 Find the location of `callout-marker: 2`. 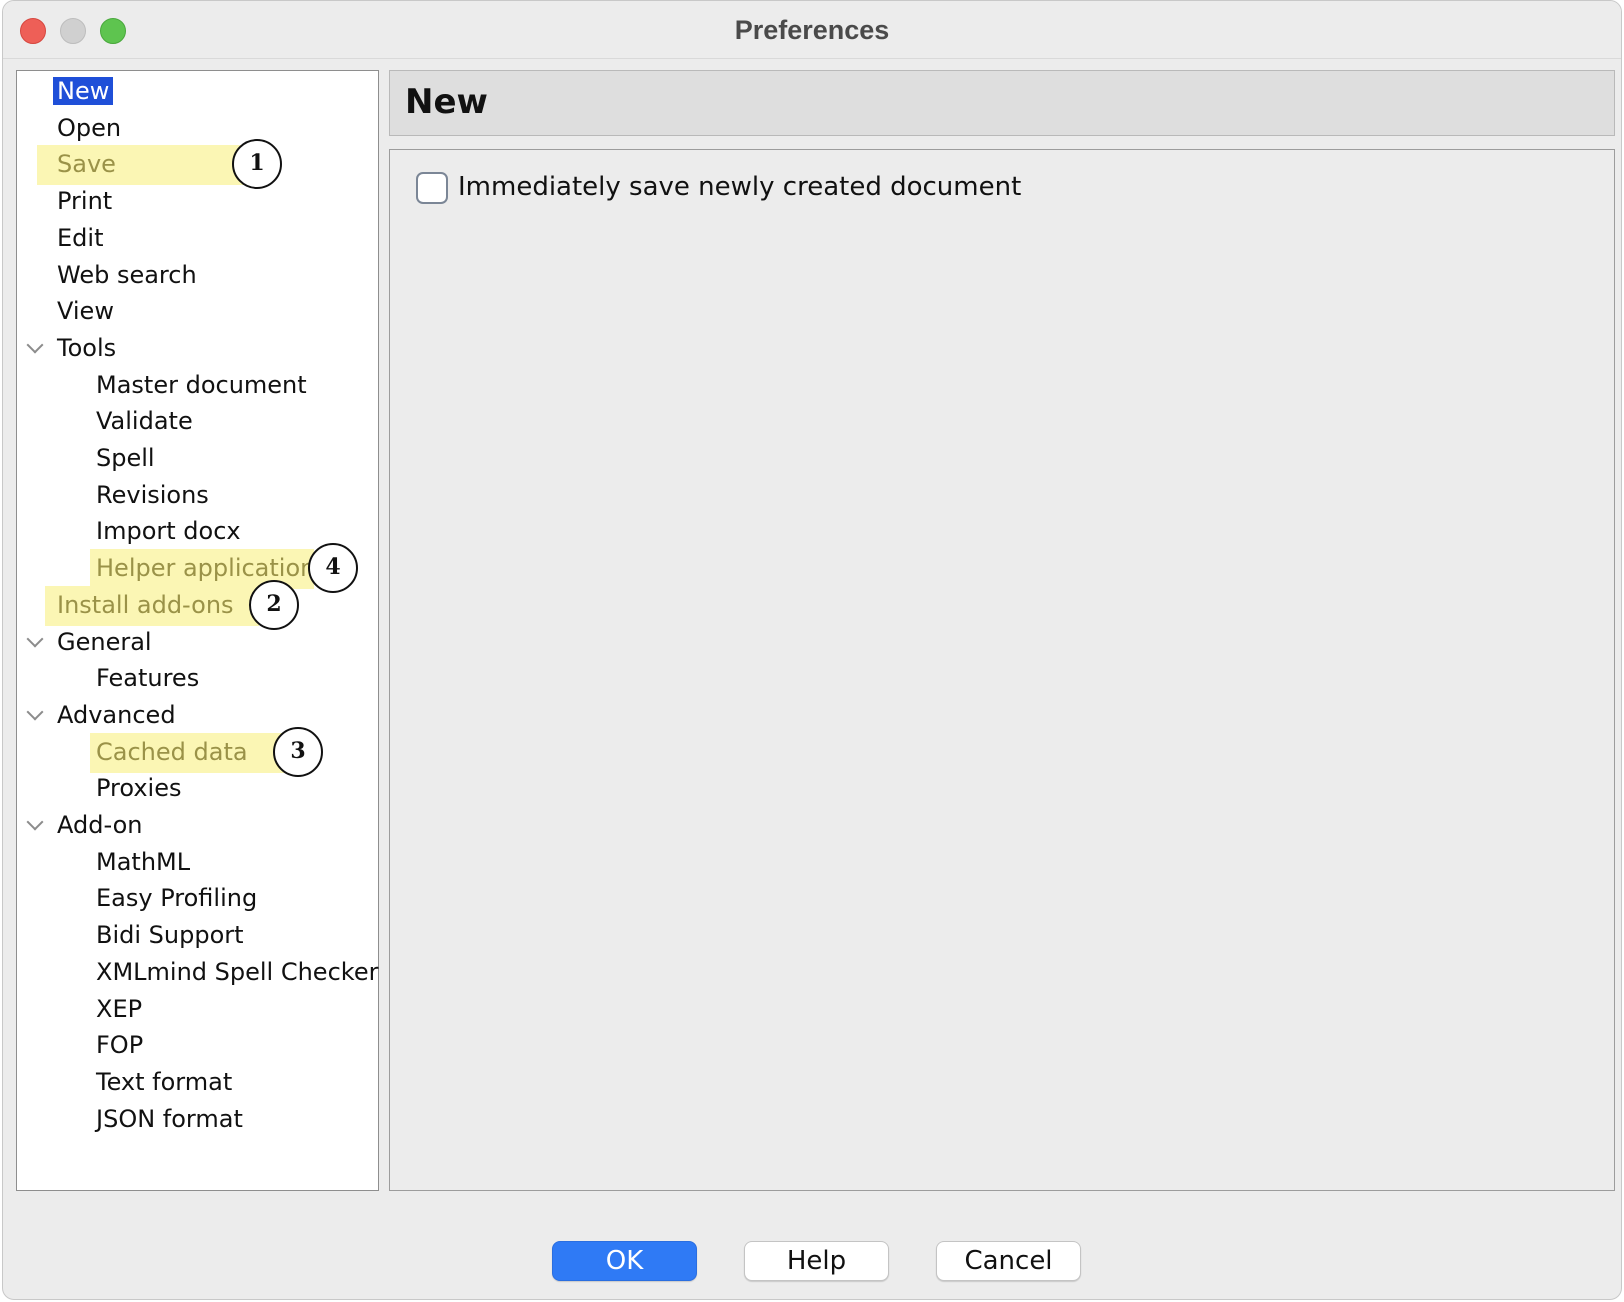

callout-marker: 2 is located at coordinates (274, 604).